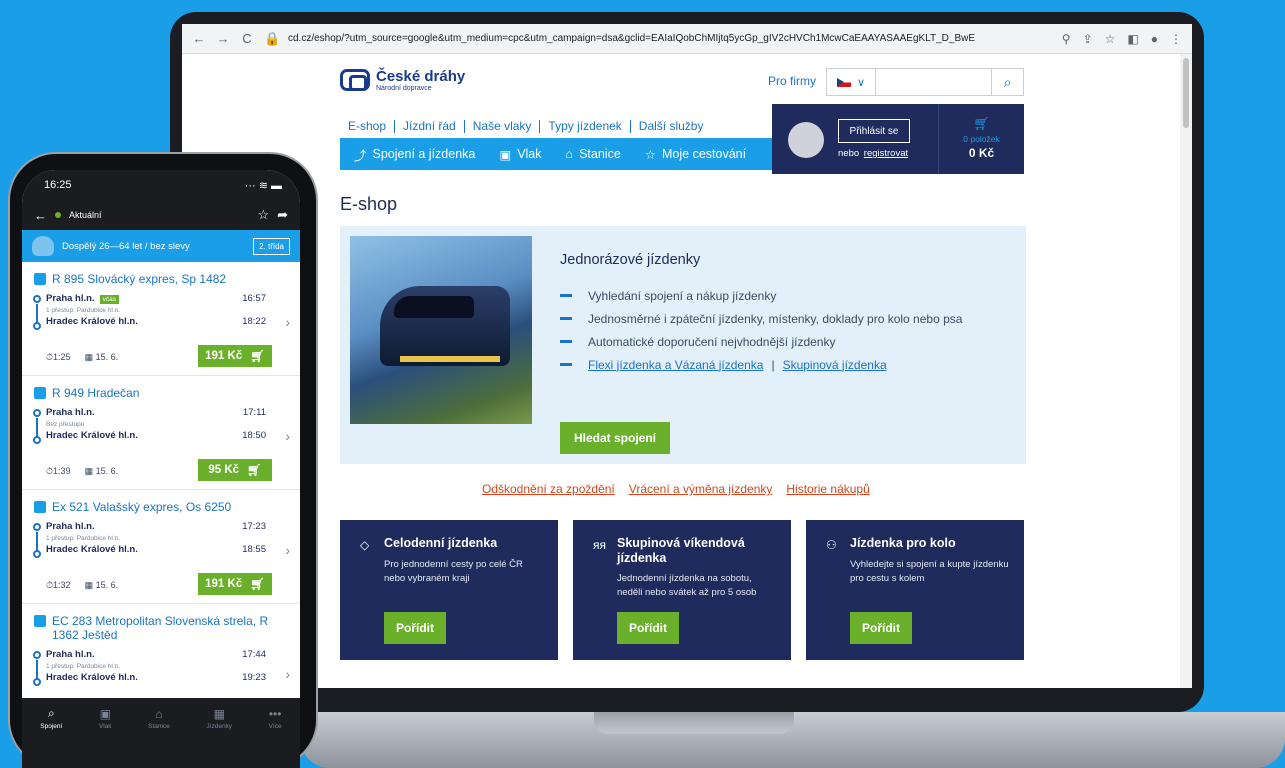 Image resolution: width=1285 pixels, height=768 pixels. I want to click on scrollbar-thumb, so click(1186, 93).